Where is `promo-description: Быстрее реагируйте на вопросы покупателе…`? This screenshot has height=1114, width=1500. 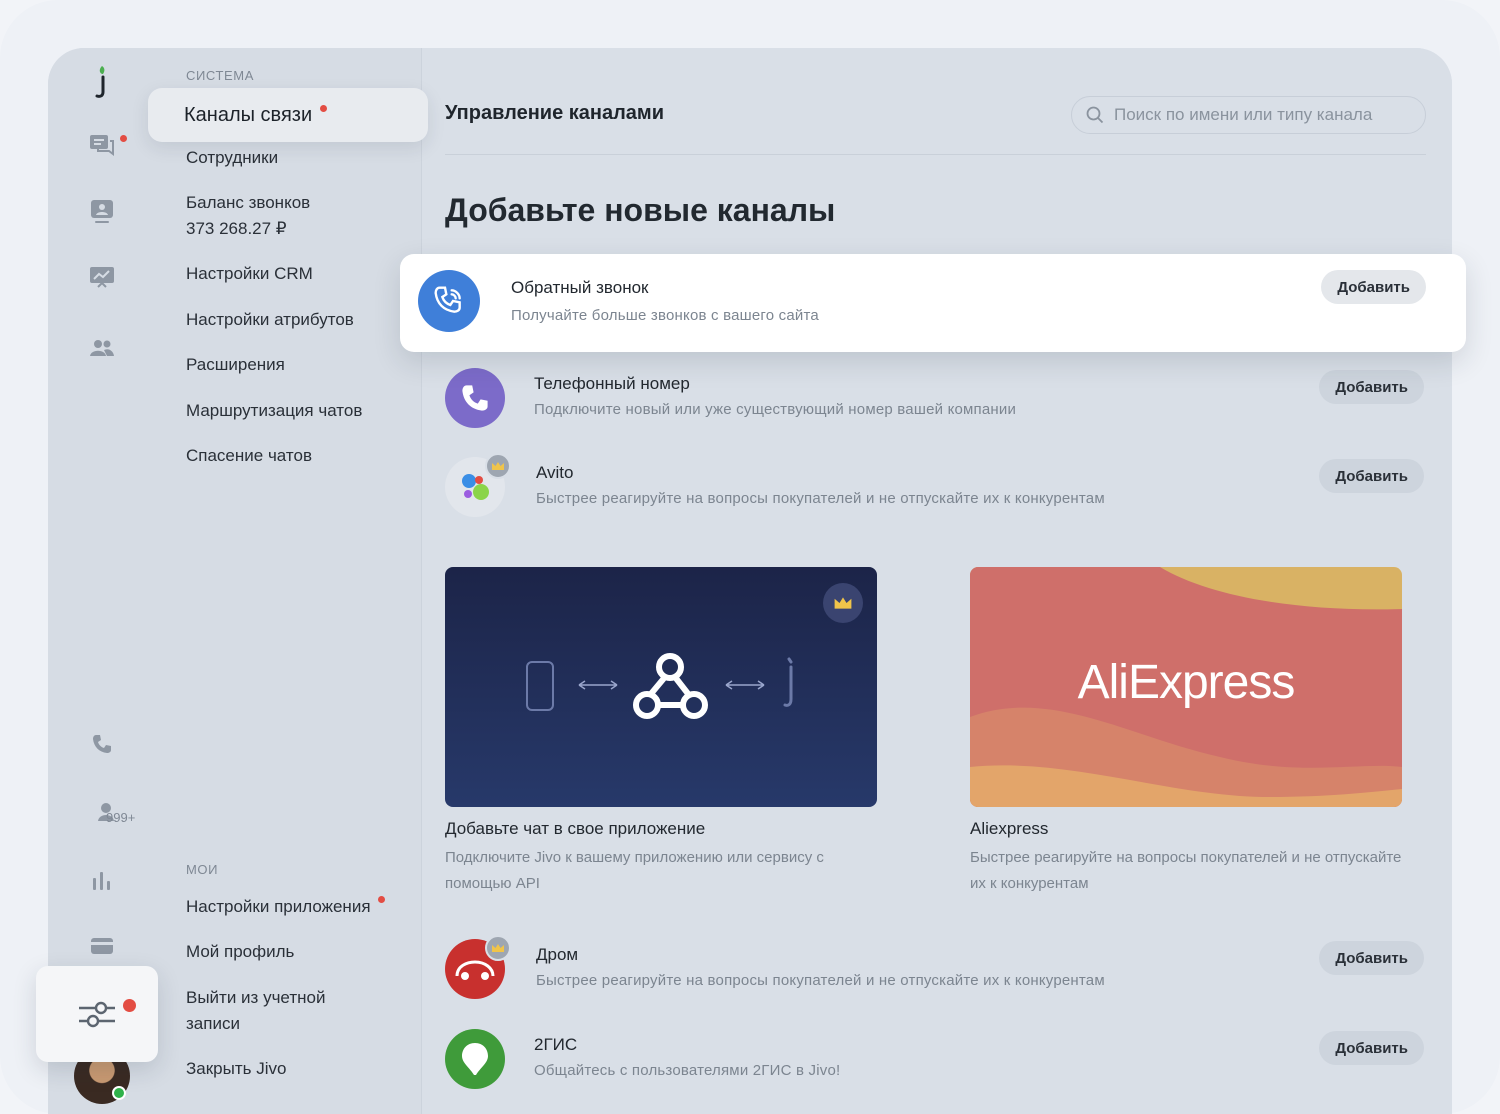
promo-description: Быстрее реагируйте на вопросы покупателе… is located at coordinates (1186, 870).